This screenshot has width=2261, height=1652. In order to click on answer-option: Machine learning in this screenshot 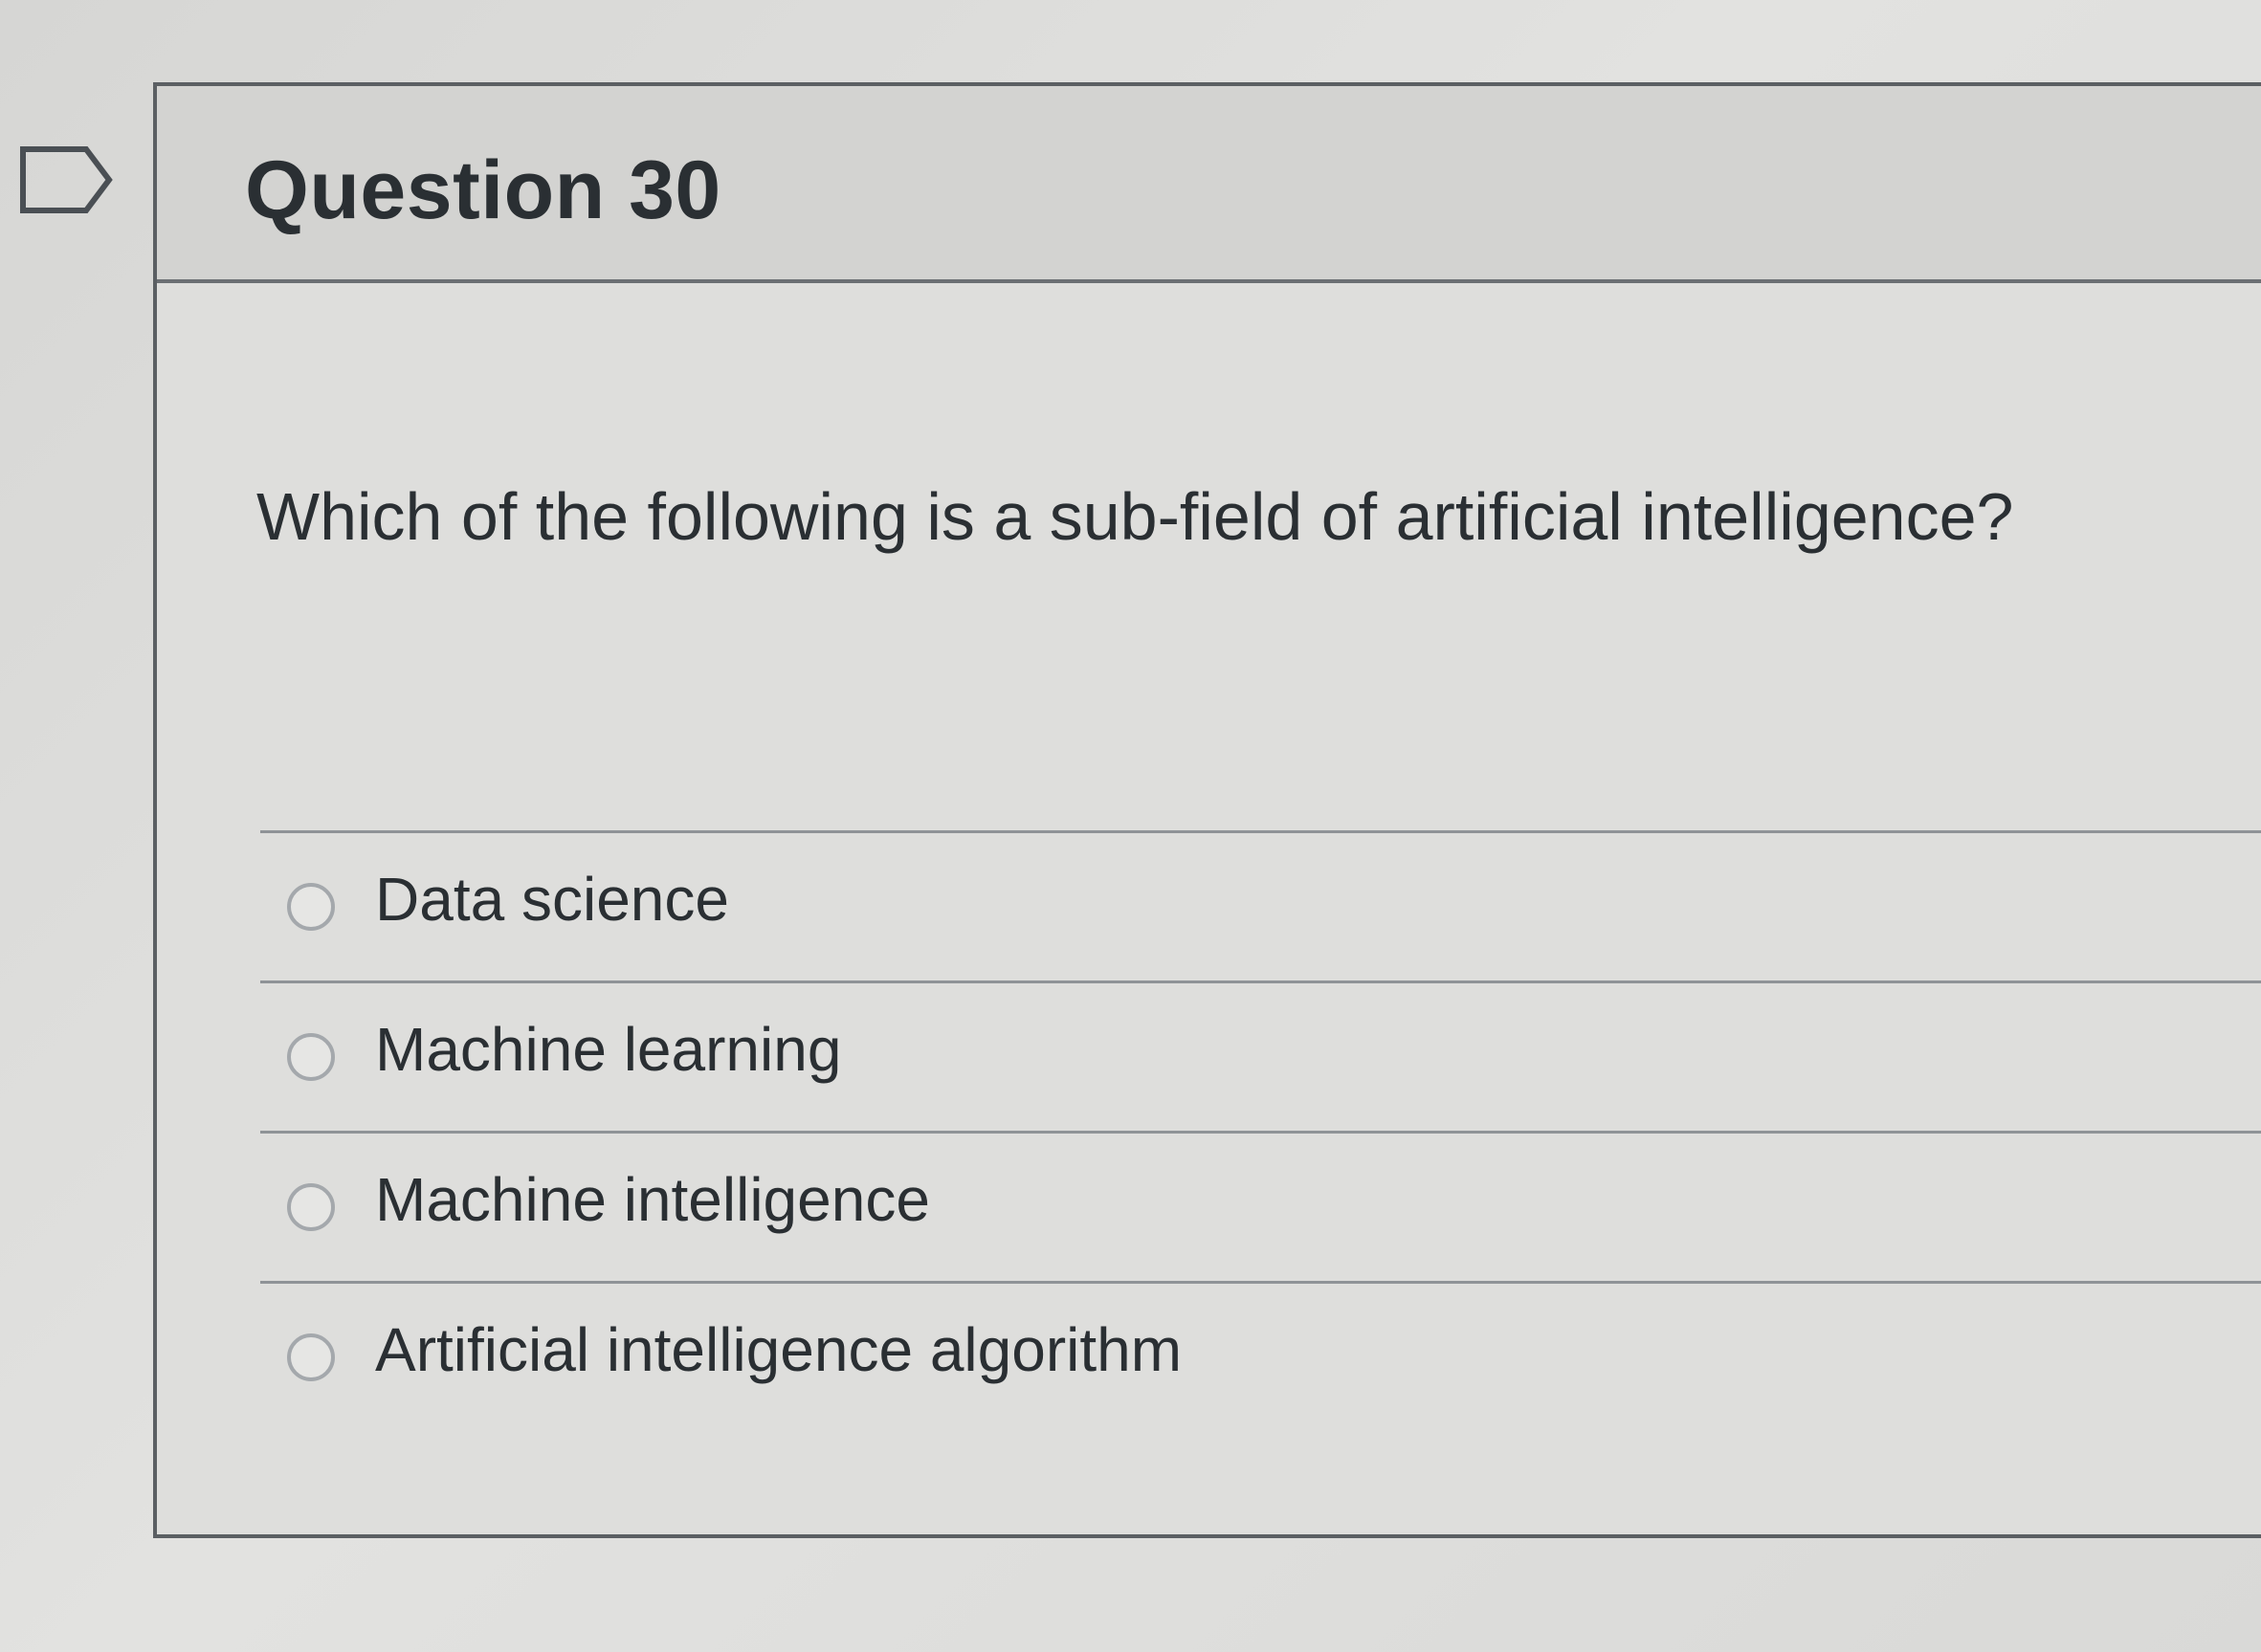, I will do `click(1261, 1055)`.